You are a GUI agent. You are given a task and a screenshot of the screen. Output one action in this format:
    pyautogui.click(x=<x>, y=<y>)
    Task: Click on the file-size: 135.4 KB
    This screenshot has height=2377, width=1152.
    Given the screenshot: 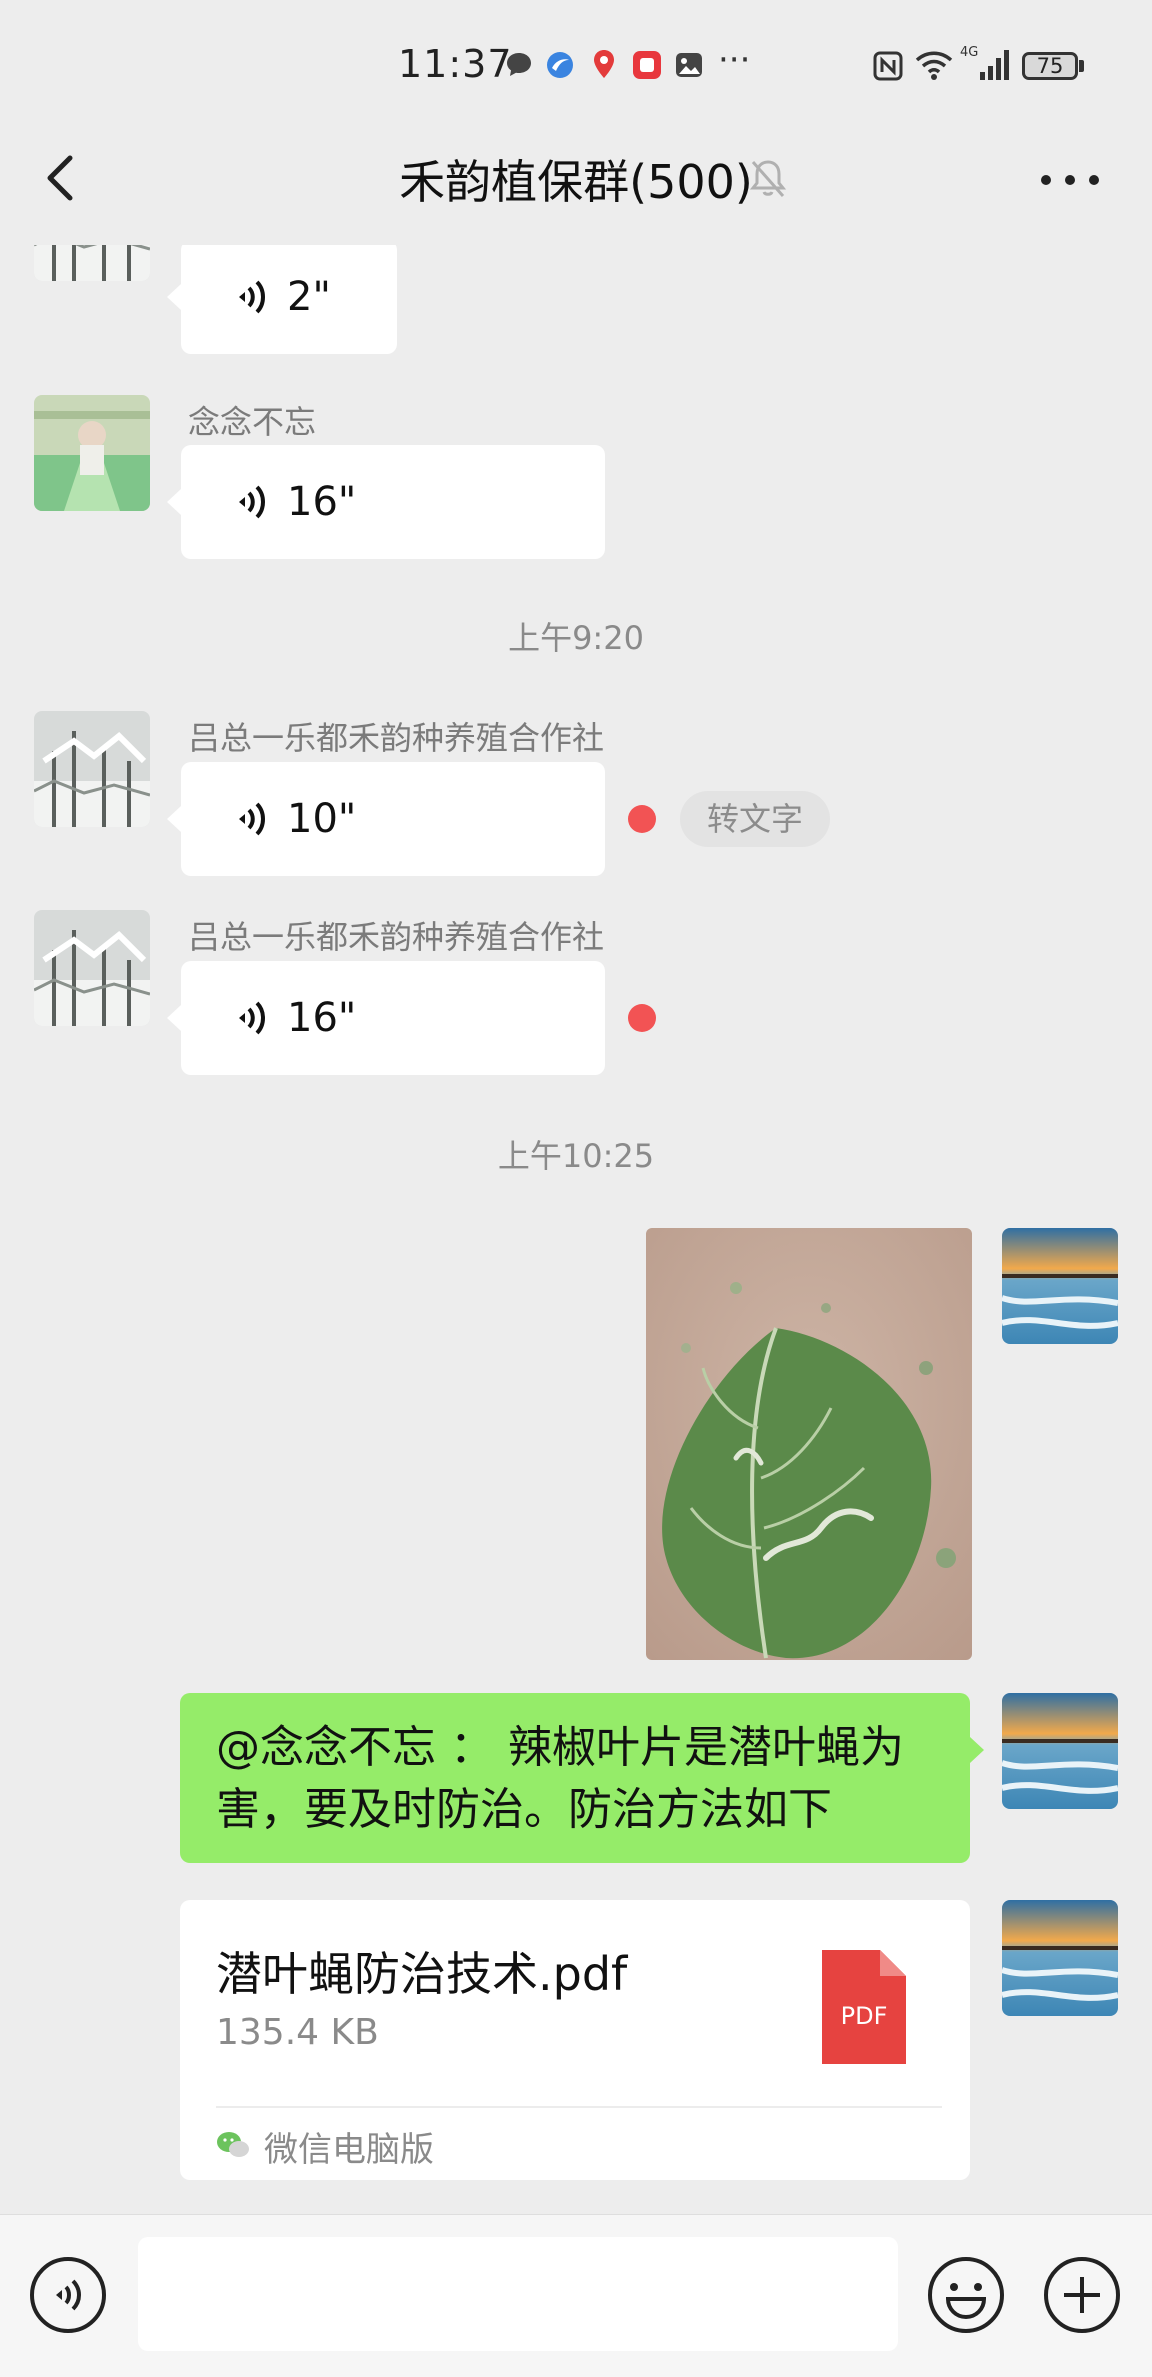 What is the action you would take?
    pyautogui.click(x=297, y=2032)
    